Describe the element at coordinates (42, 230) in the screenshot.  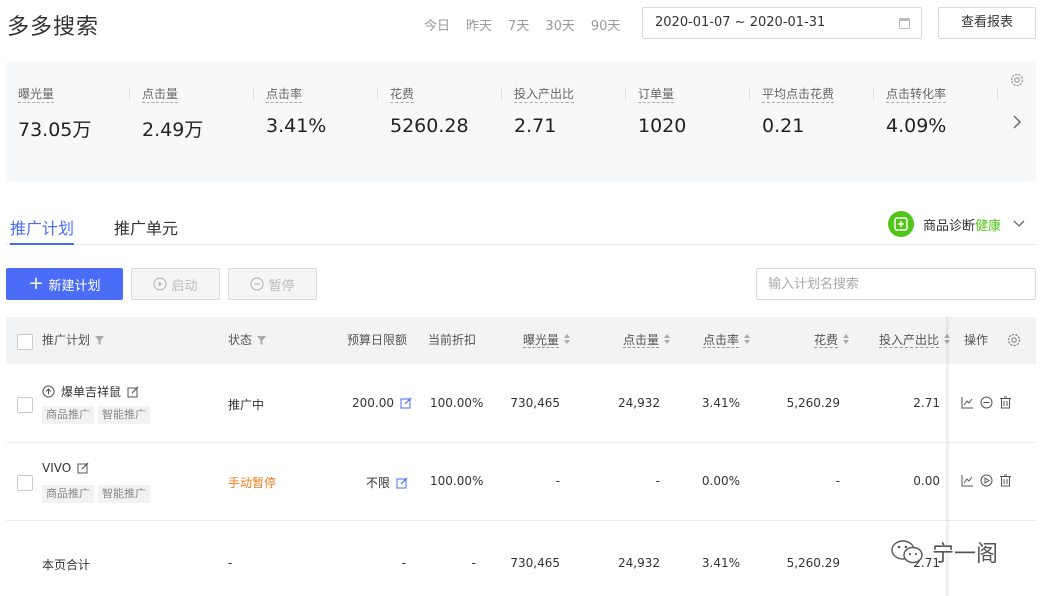
I see `tab-campaigns: 推广计划` at that location.